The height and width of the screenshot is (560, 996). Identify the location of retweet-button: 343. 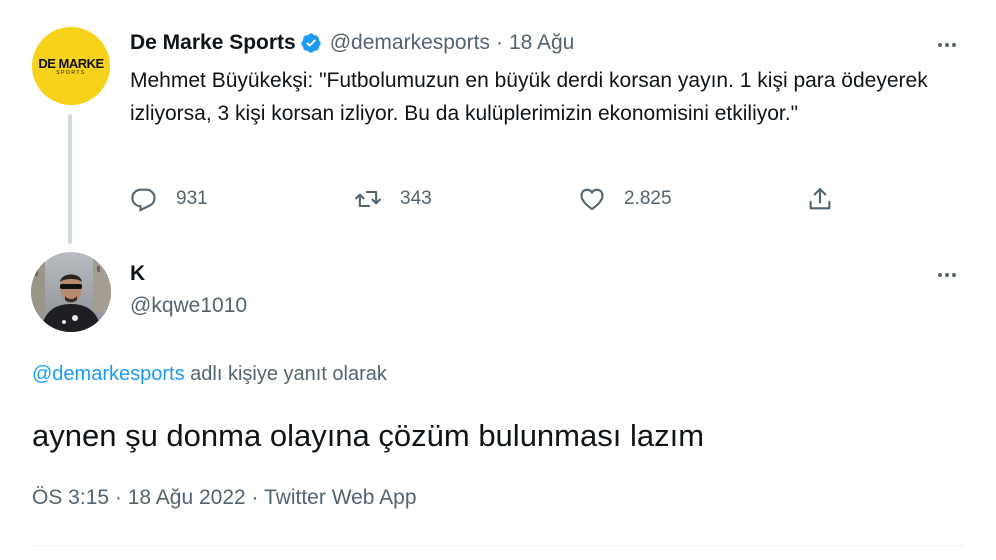
(466, 199).